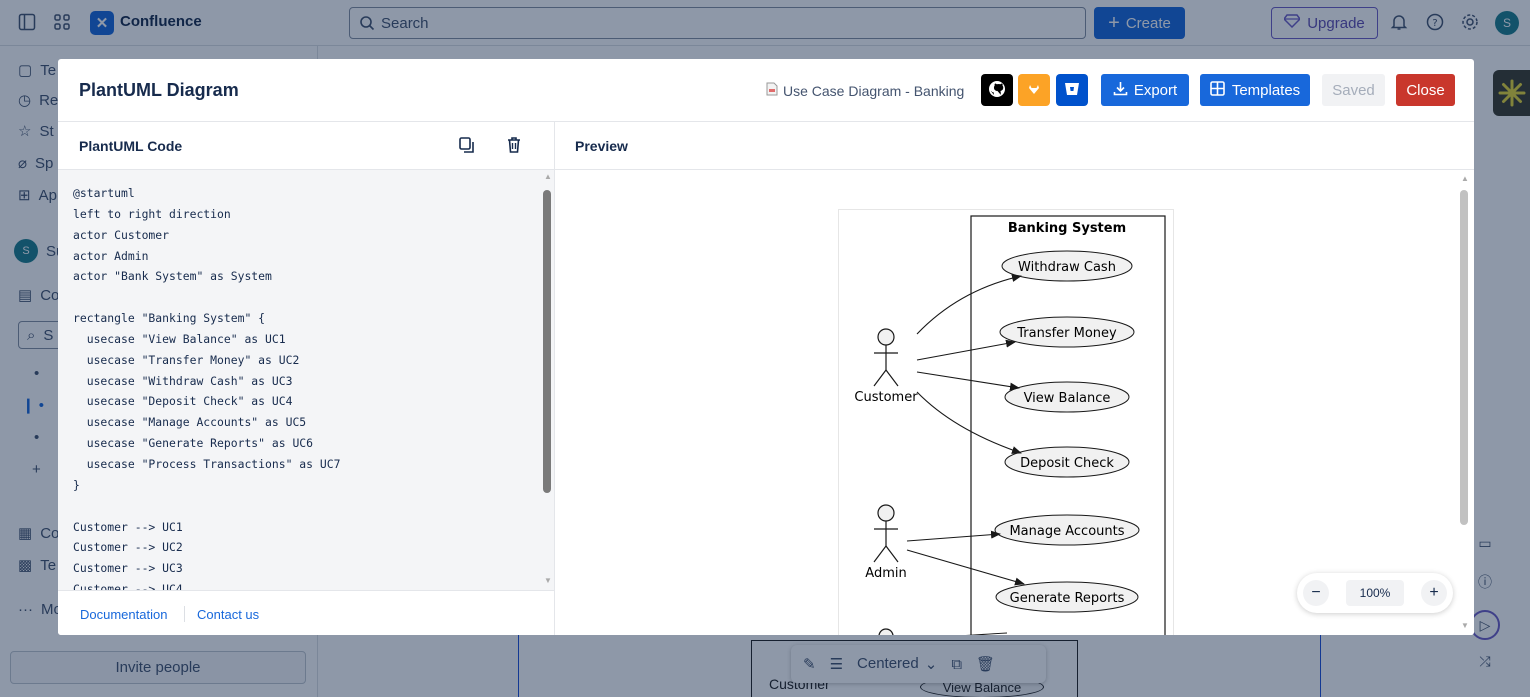  I want to click on modal-title: PlantUML Diagram, so click(159, 90).